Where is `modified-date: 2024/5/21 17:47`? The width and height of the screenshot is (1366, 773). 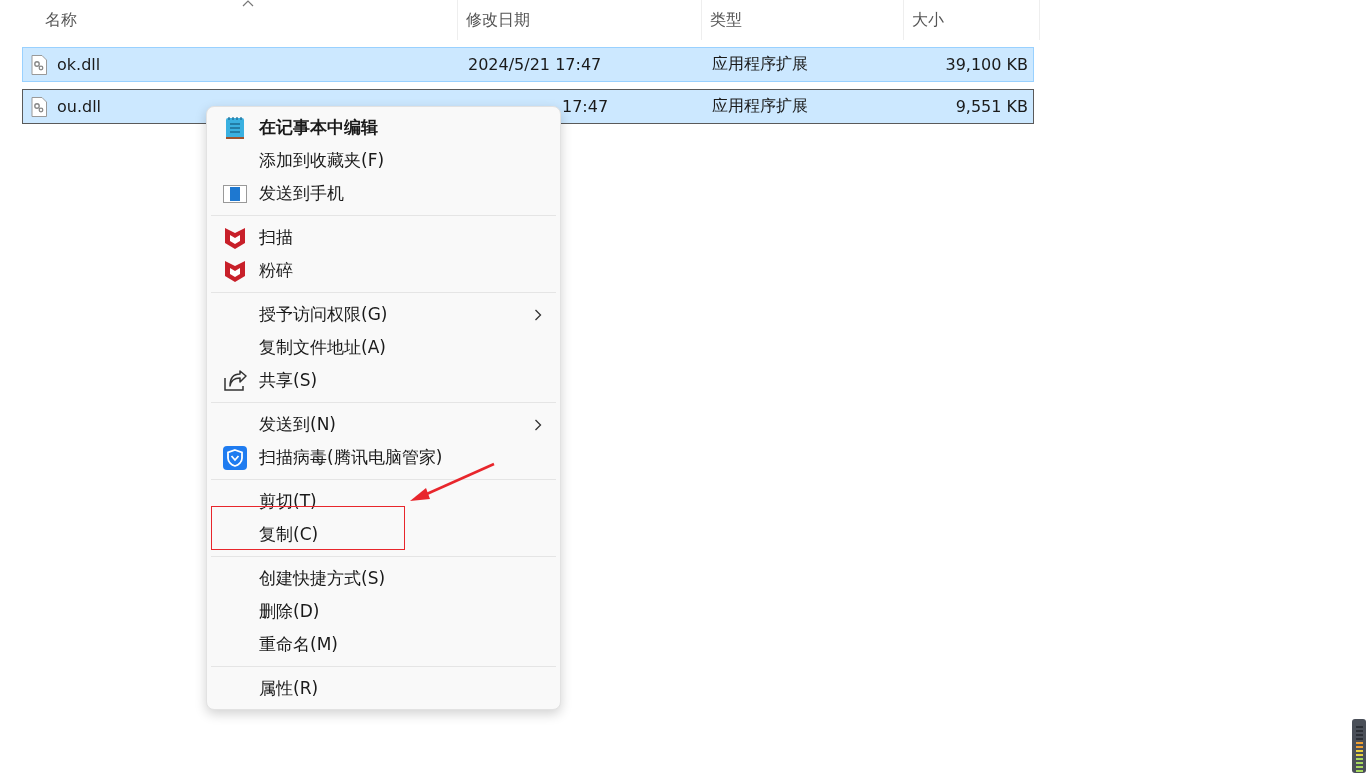 modified-date: 2024/5/21 17:47 is located at coordinates (535, 64).